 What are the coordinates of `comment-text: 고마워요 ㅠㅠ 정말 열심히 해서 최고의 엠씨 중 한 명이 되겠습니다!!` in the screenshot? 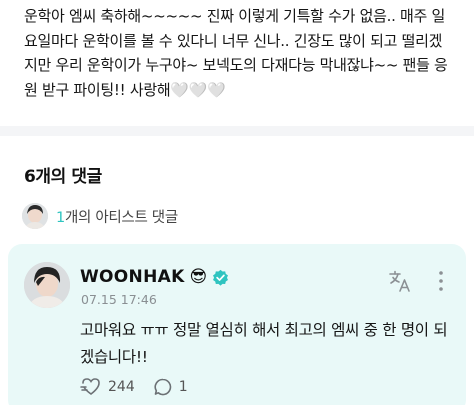 It's located at (264, 343).